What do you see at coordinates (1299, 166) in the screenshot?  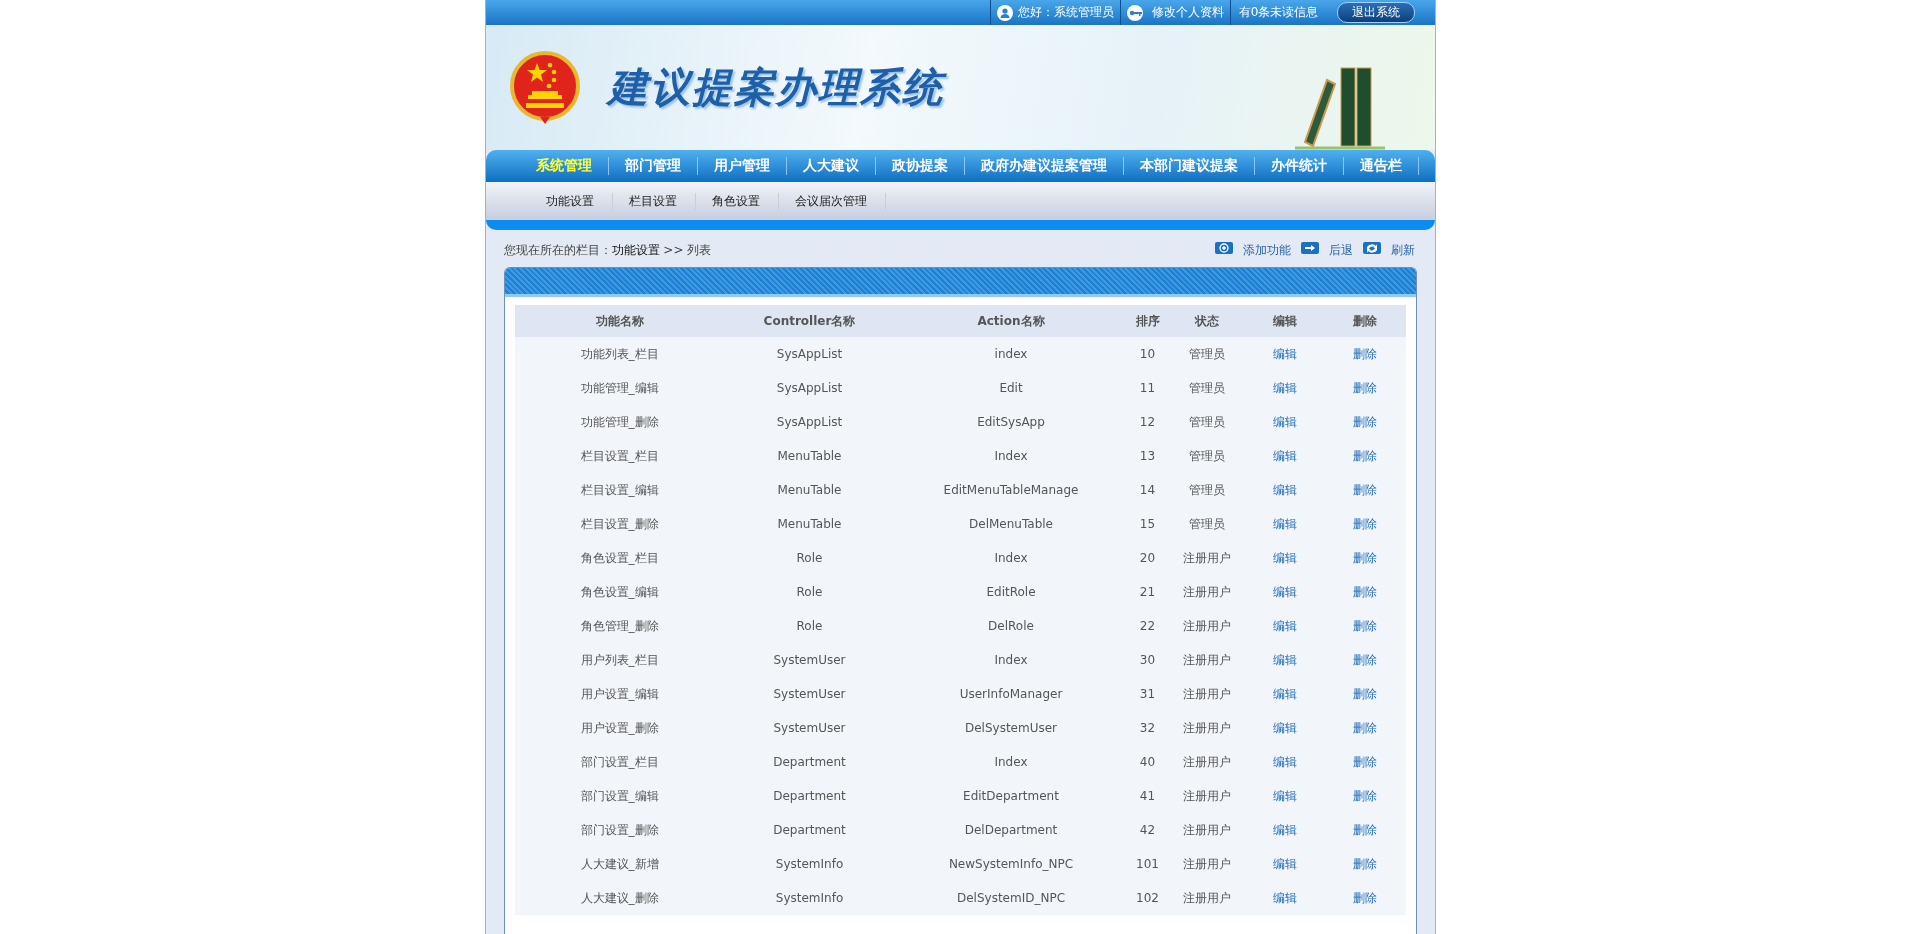 I see `nav-tab: 办件统计` at bounding box center [1299, 166].